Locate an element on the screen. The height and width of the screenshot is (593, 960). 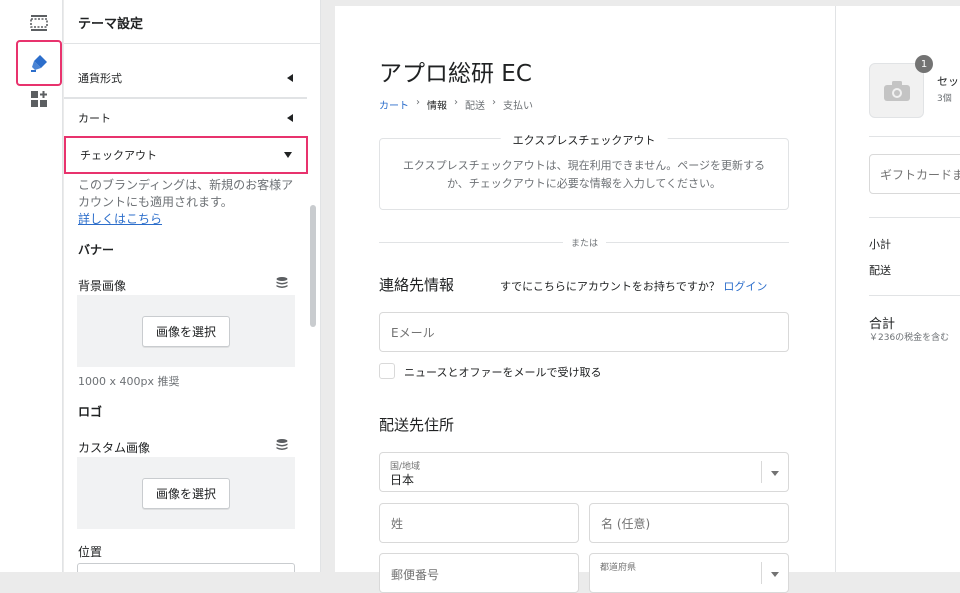
apps-button is located at coordinates (39, 99).